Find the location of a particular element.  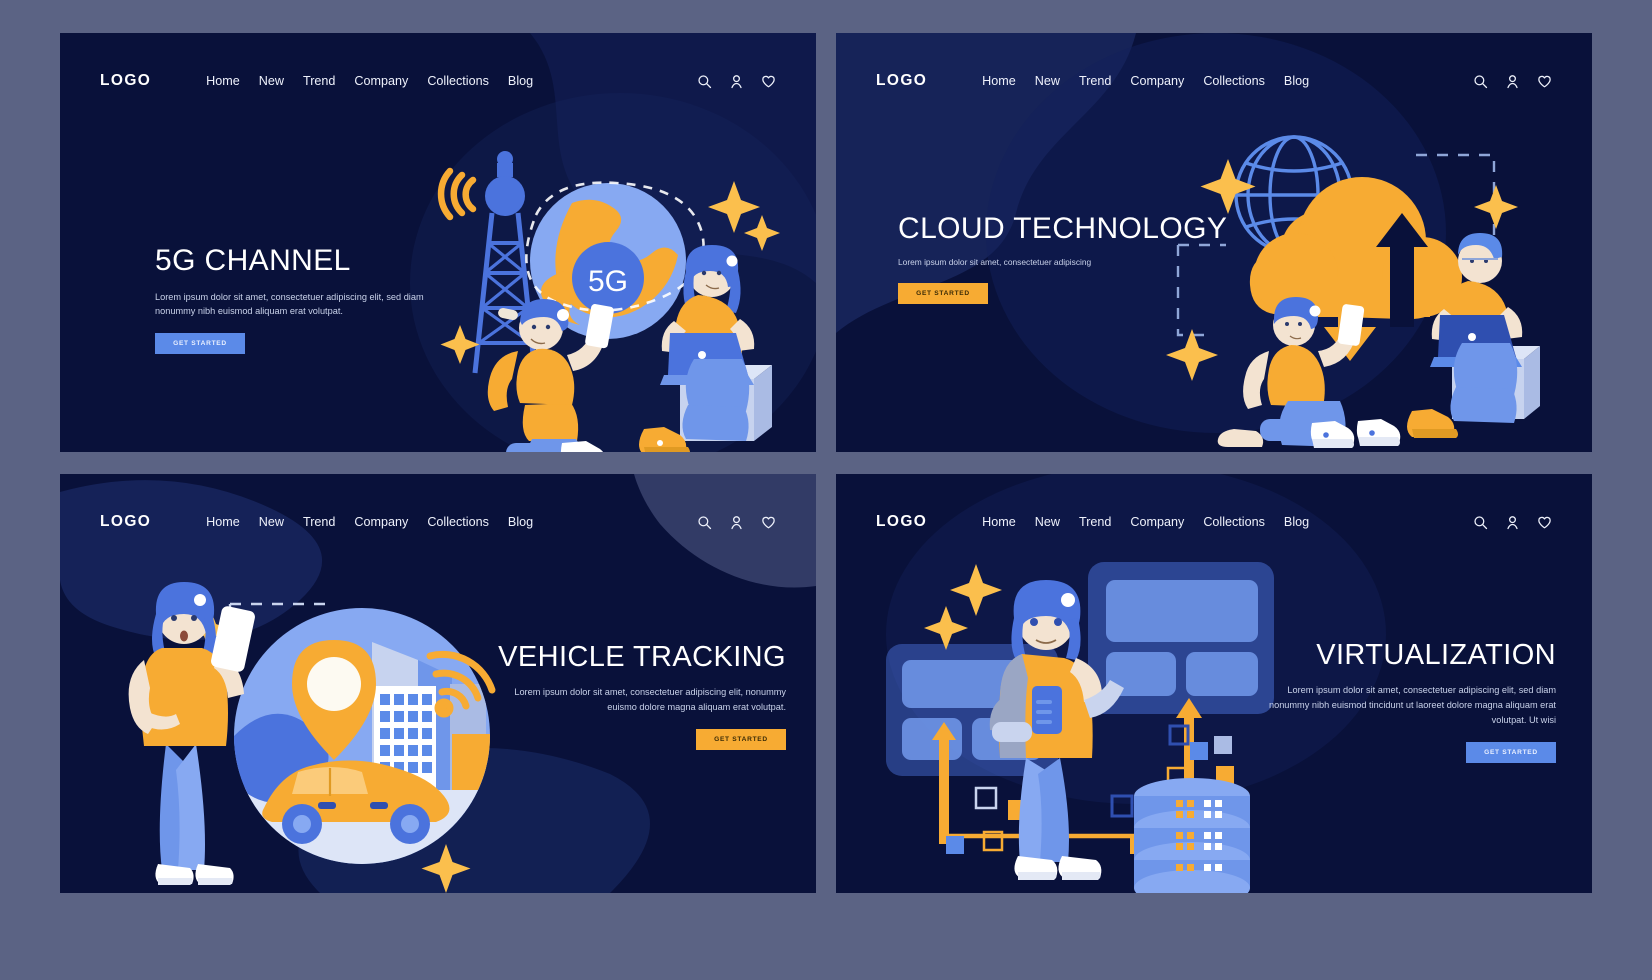

get-started-button-cloud: GET STARTED is located at coordinates (943, 294).